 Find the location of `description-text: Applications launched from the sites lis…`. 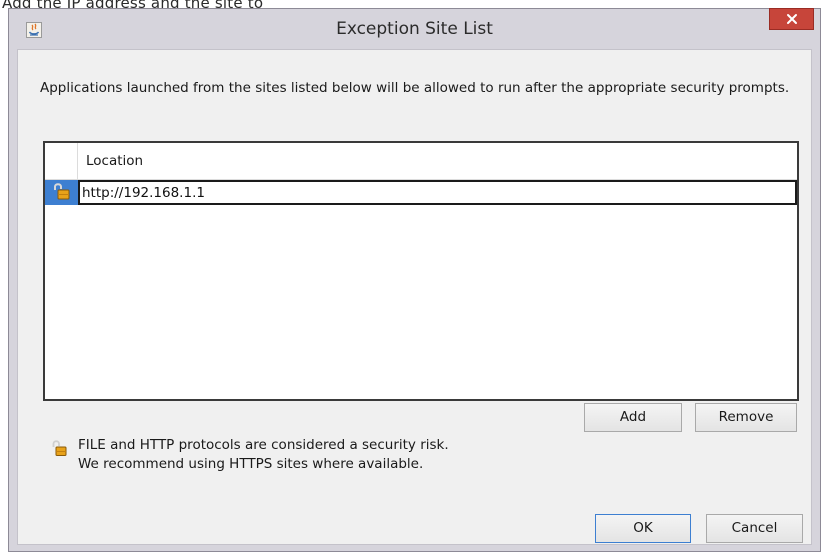

description-text: Applications launched from the sites lis… is located at coordinates (415, 88).